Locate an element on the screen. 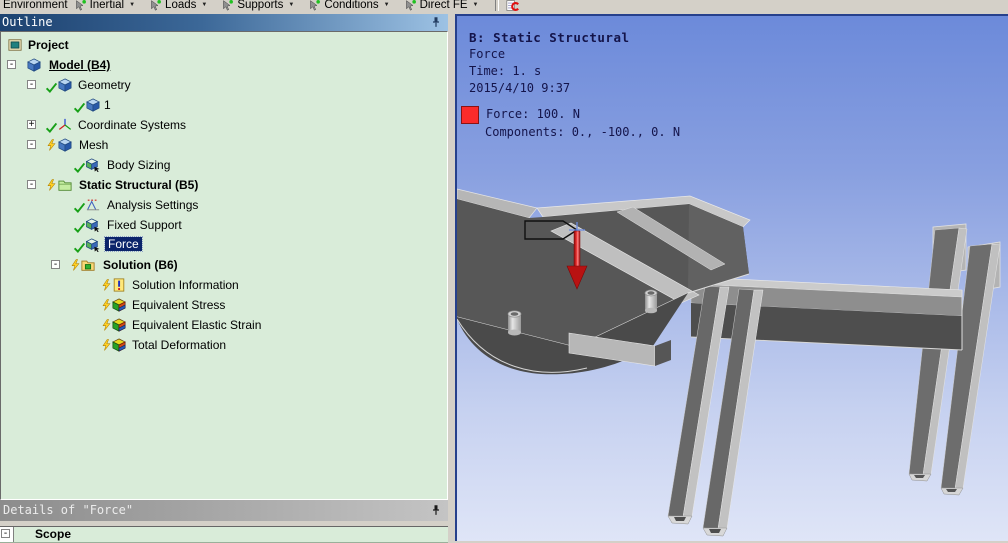 The height and width of the screenshot is (543, 1008). tree-item-equivalent-stress: Equivalent Stress is located at coordinates (224, 305).